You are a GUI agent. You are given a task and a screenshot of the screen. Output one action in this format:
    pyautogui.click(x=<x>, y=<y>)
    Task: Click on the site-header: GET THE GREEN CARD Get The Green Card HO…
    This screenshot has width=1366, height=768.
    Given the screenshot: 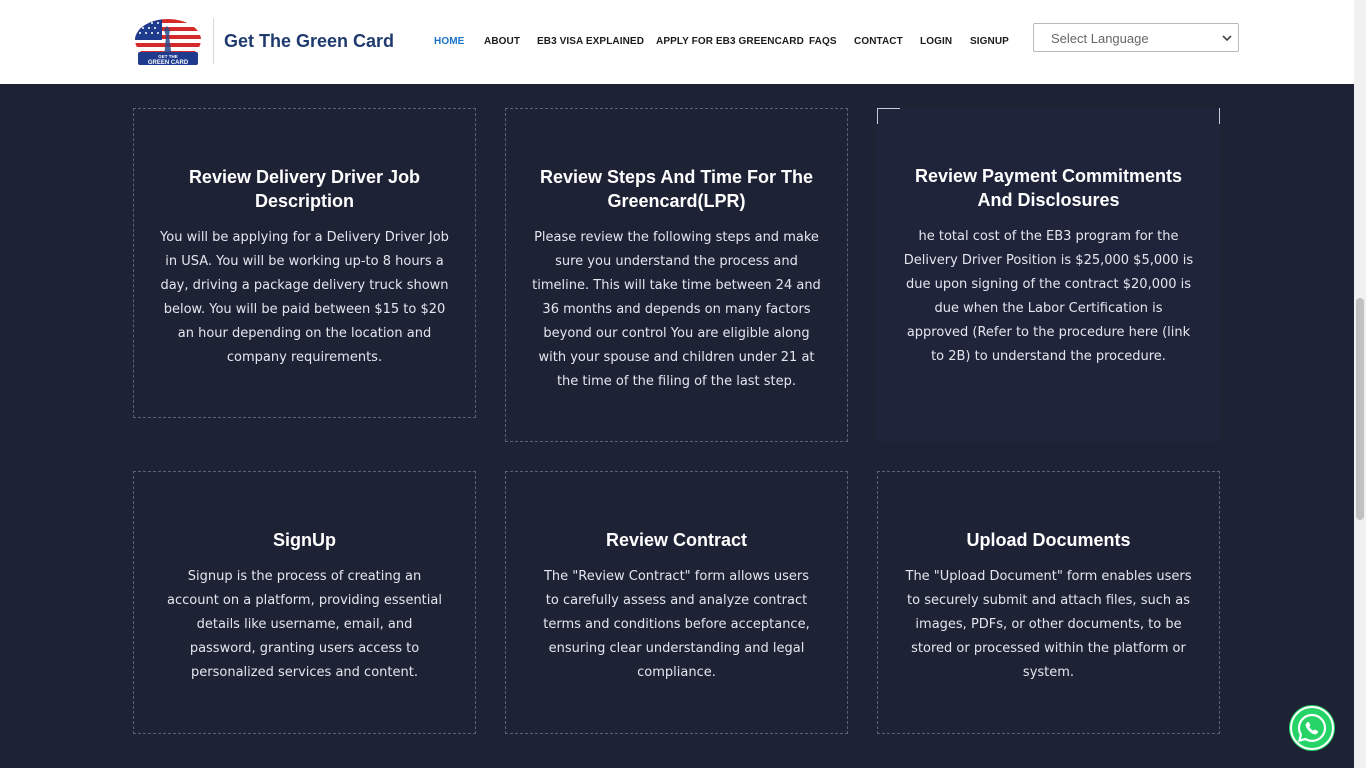 What is the action you would take?
    pyautogui.click(x=677, y=42)
    